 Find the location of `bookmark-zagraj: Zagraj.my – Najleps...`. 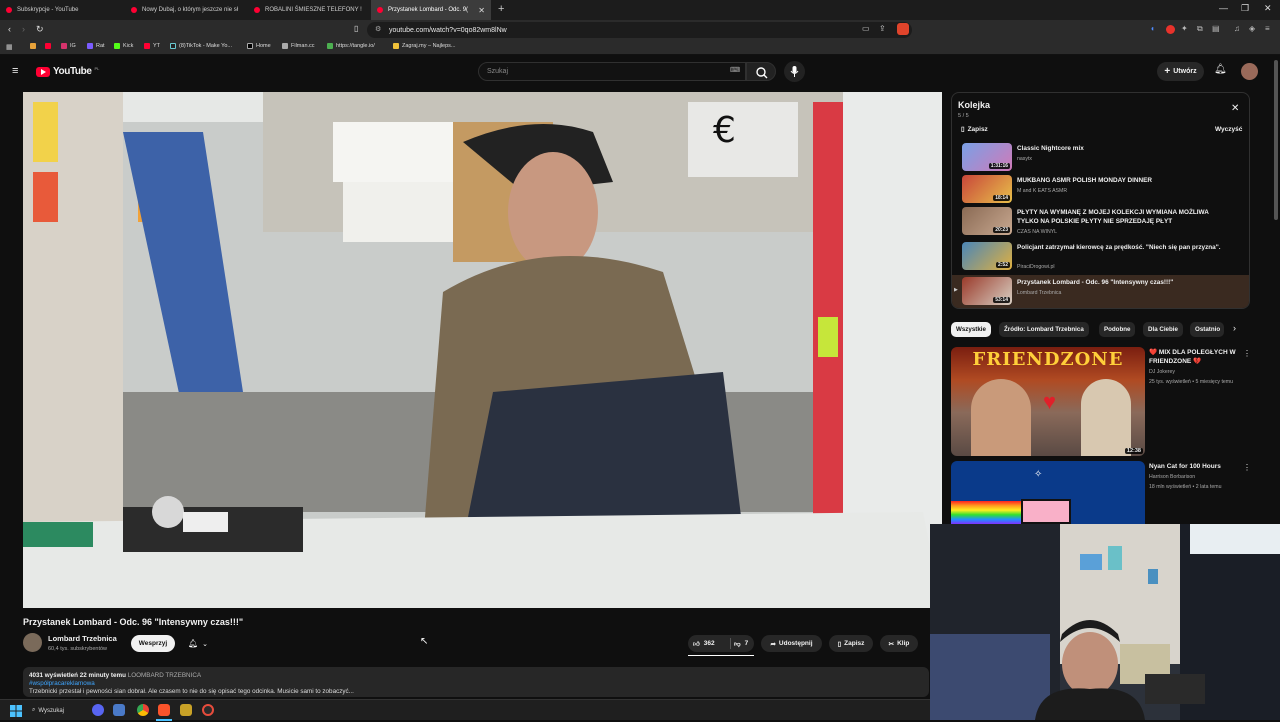

bookmark-zagraj: Zagraj.my – Najleps... is located at coordinates (424, 46).